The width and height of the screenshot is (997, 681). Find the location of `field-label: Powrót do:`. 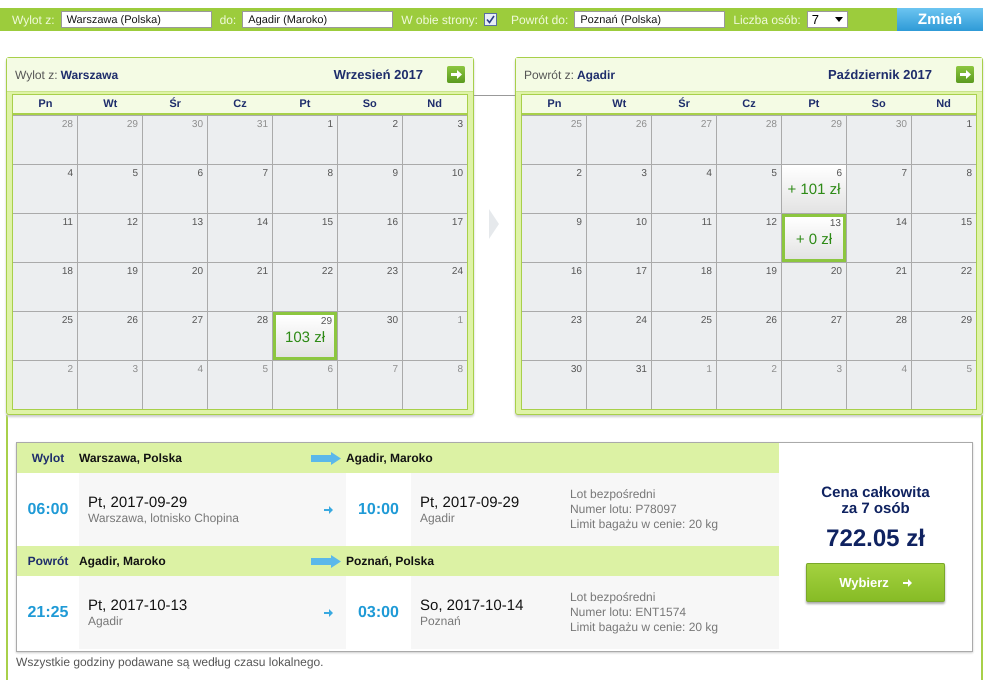

field-label: Powrót do: is located at coordinates (539, 19).